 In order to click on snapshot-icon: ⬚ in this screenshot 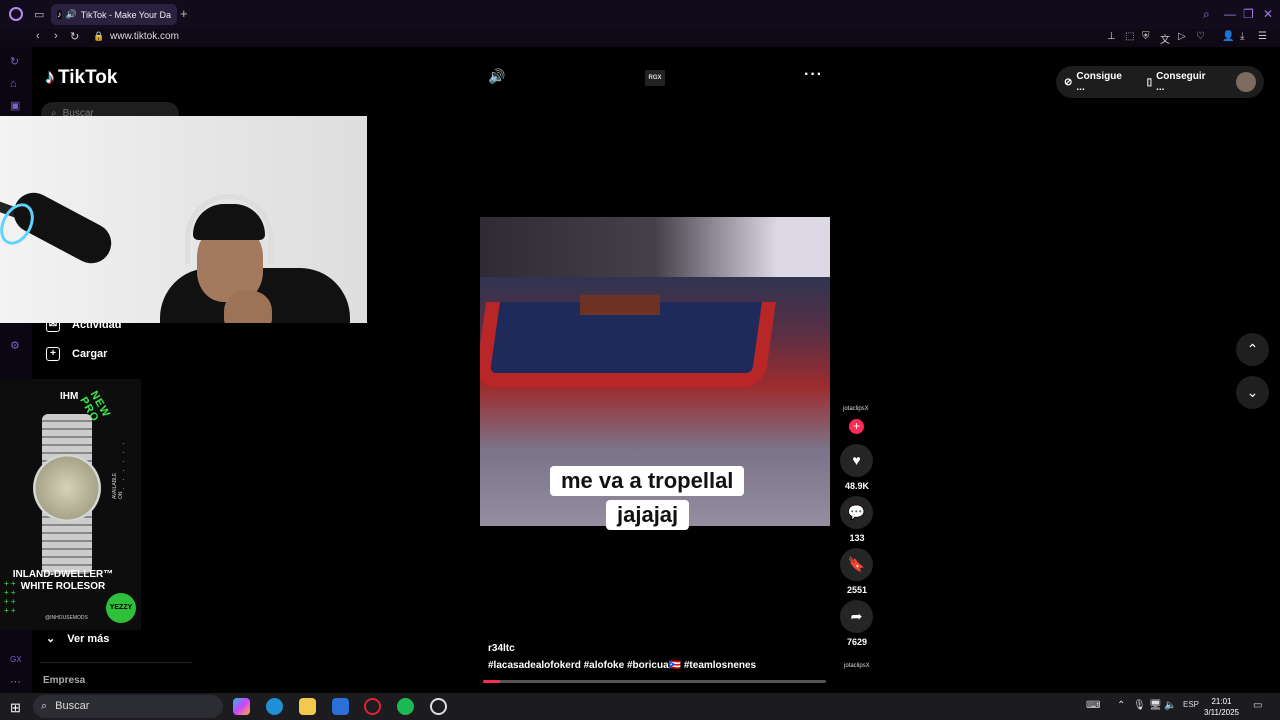, I will do `click(1129, 36)`.